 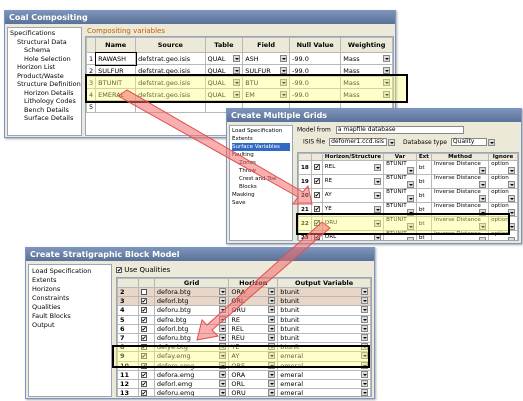 I want to click on tree-item: Crest and Toe, so click(x=261, y=179).